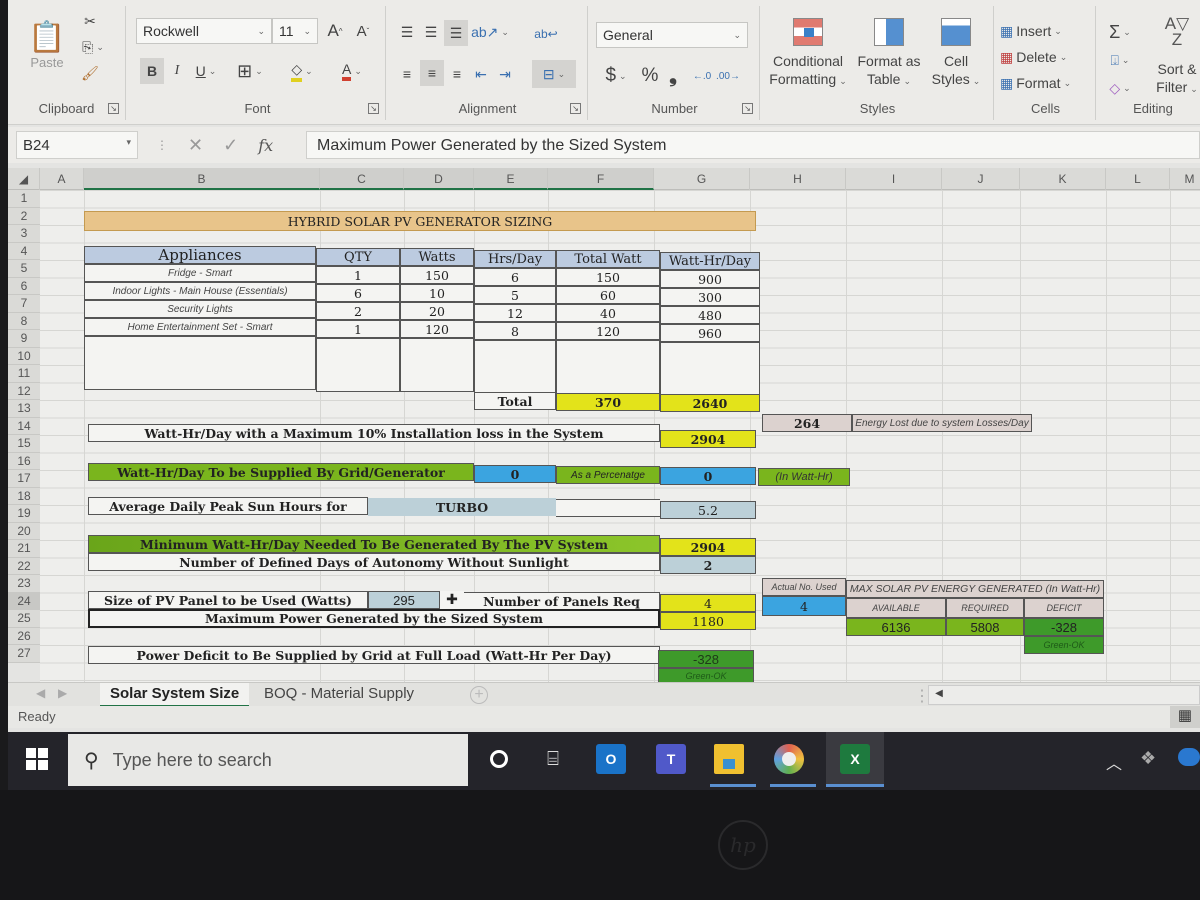 The image size is (1200, 900). What do you see at coordinates (562, 601) in the screenshot?
I see `panels-req-label: Number of Panels Req` at bounding box center [562, 601].